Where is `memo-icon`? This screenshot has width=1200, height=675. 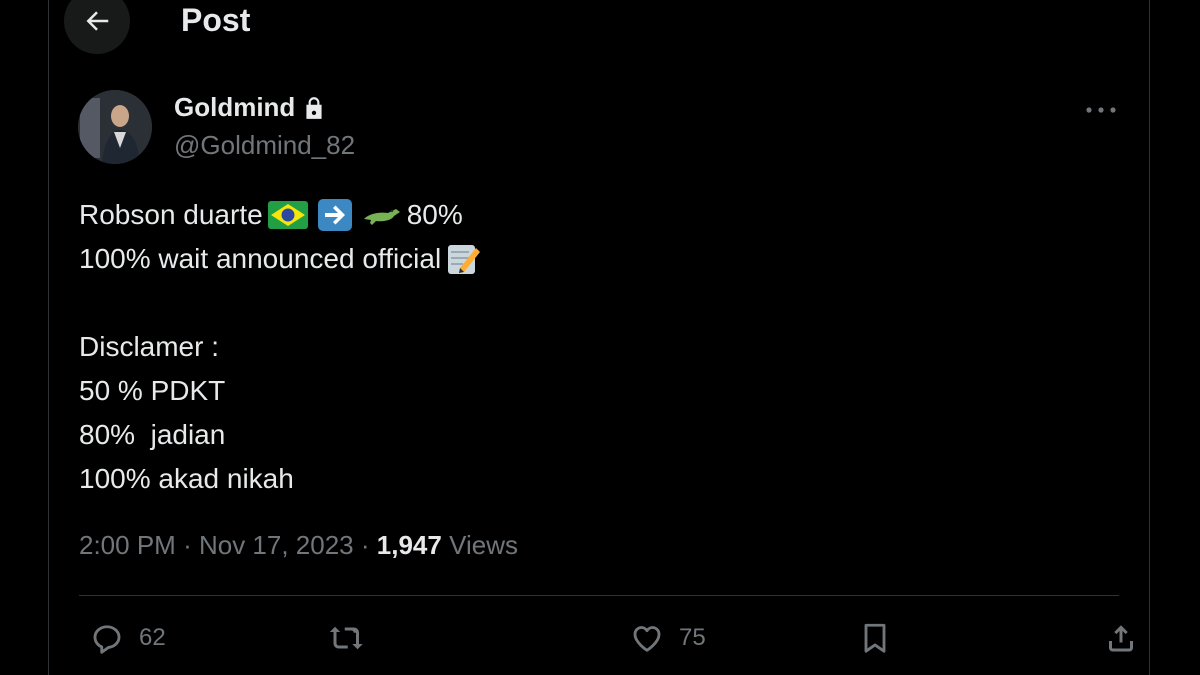
memo-icon is located at coordinates (464, 259).